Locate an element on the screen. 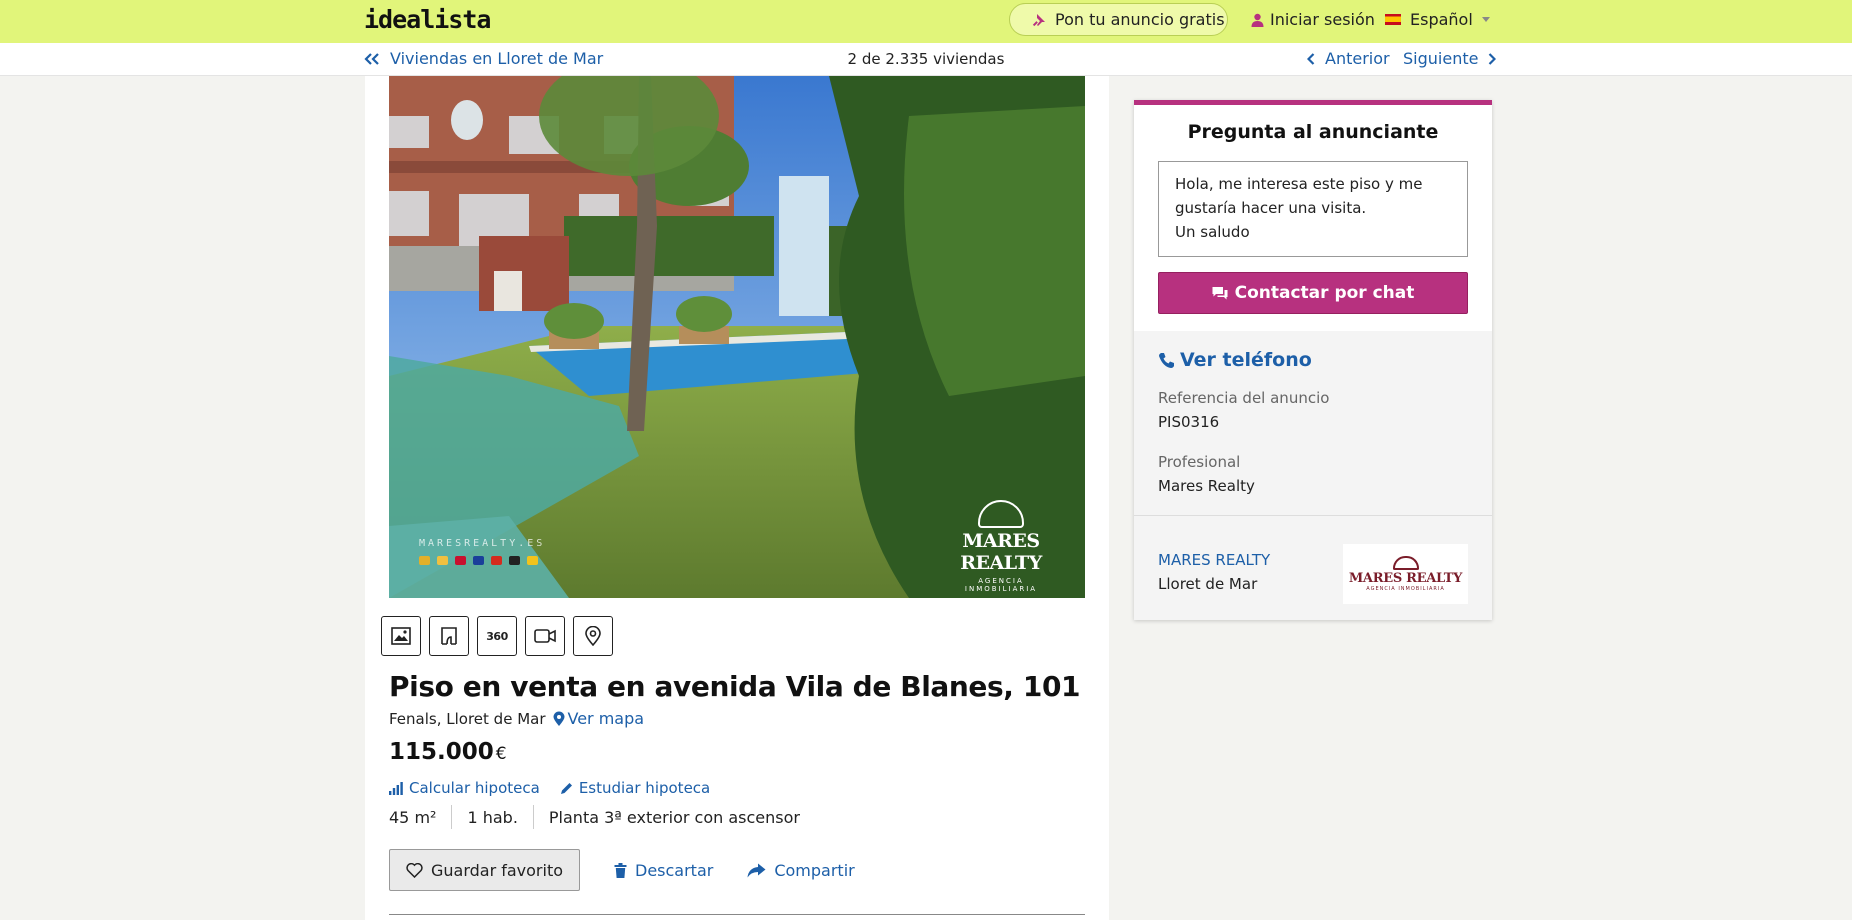 The image size is (1852, 920). study-mortgage-link: Estudiar hipoteca is located at coordinates (635, 788).